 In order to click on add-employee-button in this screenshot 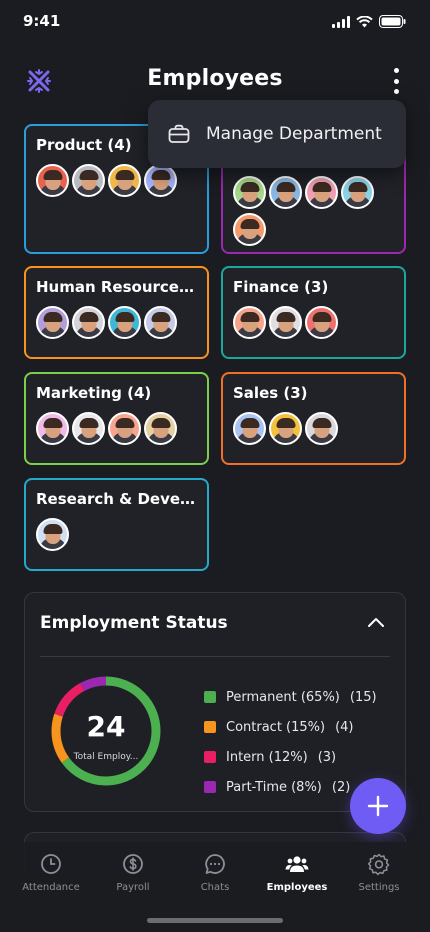, I will do `click(378, 806)`.